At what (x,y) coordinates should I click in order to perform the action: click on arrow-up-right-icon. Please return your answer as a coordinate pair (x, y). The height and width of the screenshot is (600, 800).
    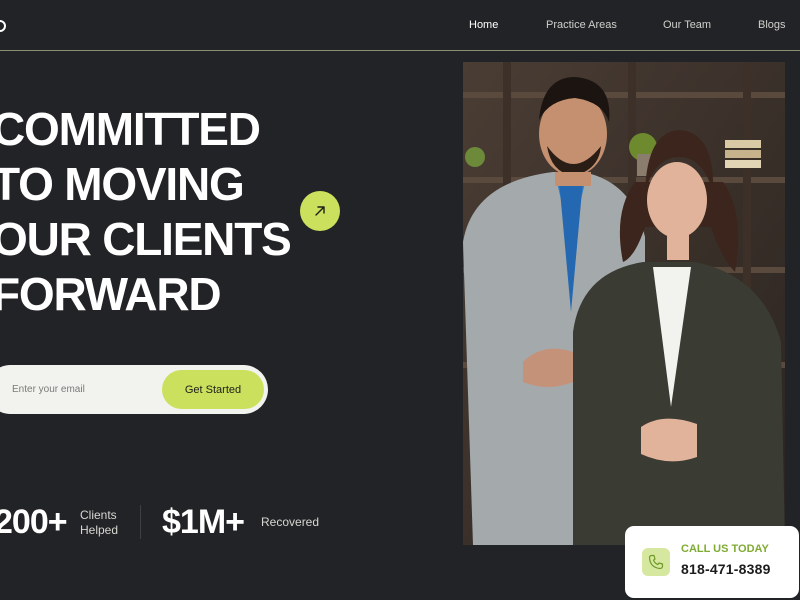
    Looking at the image, I should click on (320, 211).